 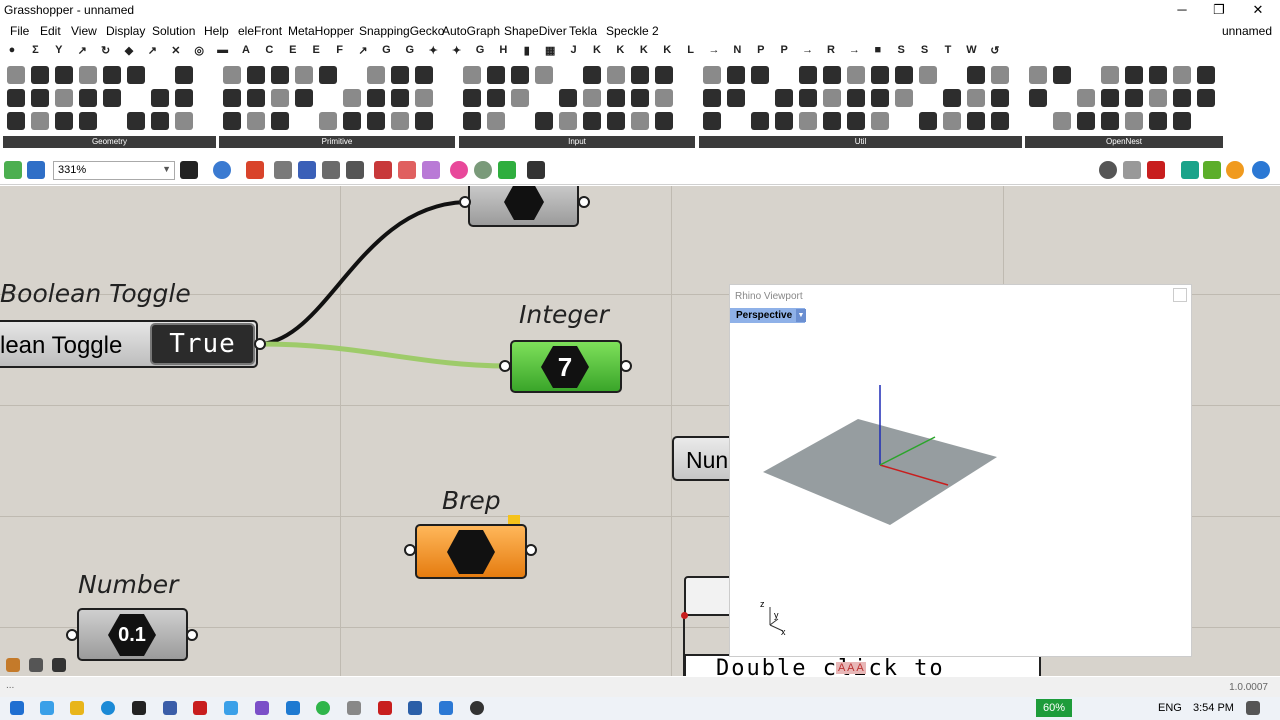 I want to click on number-output-grip, so click(x=192, y=635).